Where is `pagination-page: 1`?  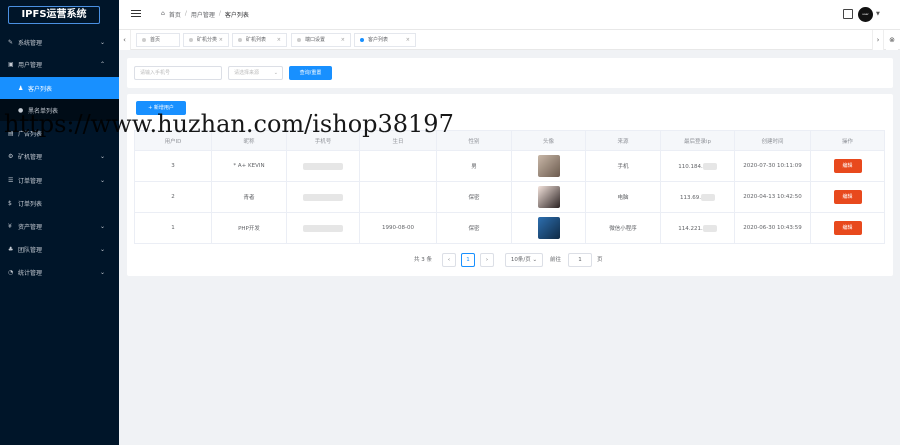
pagination-page: 1 is located at coordinates (468, 260).